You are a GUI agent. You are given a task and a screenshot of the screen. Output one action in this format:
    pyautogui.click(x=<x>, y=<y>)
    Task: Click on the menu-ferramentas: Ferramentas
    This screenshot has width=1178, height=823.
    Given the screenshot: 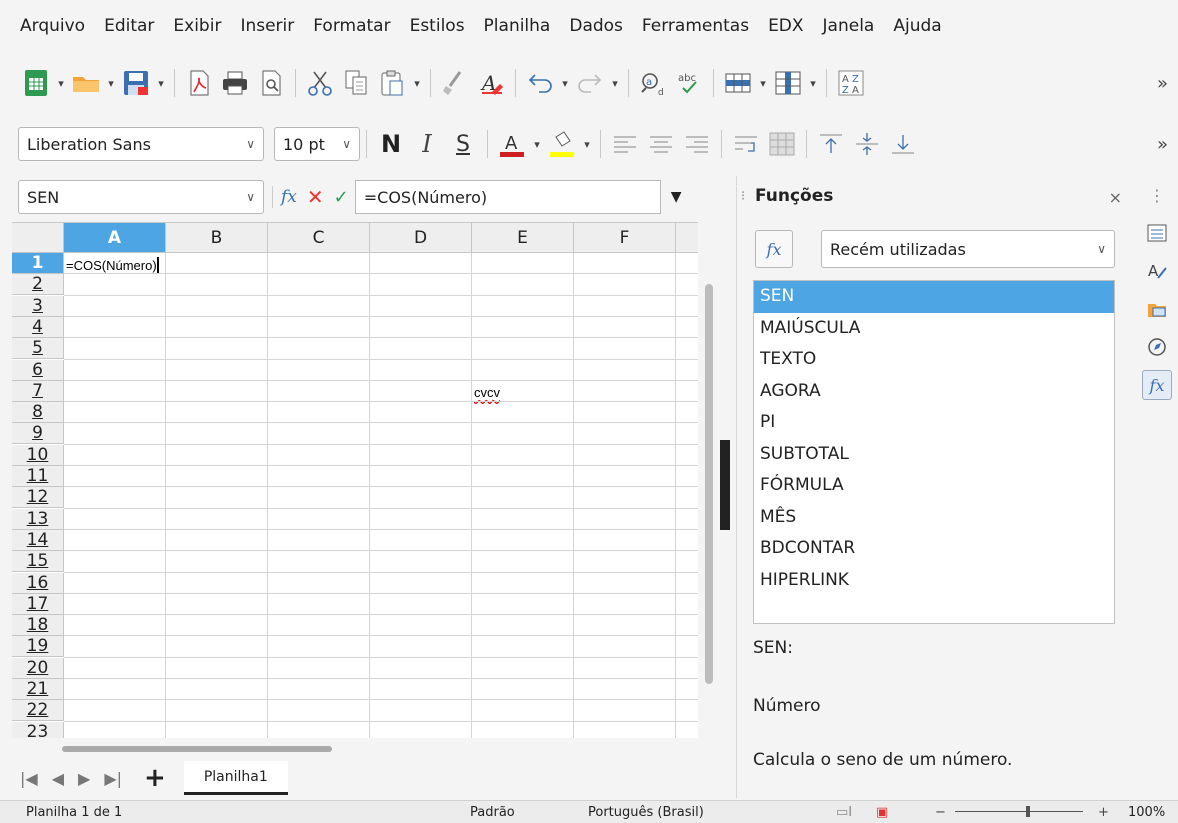 What is the action you would take?
    pyautogui.click(x=695, y=26)
    